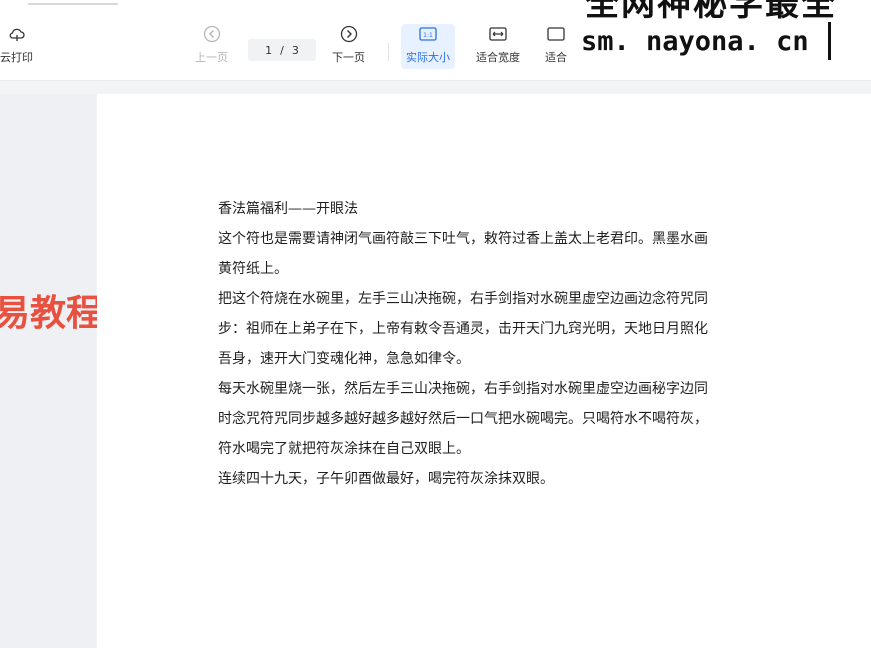 This screenshot has width=871, height=648. What do you see at coordinates (428, 57) in the screenshot?
I see `actual-size-label: 实际大小` at bounding box center [428, 57].